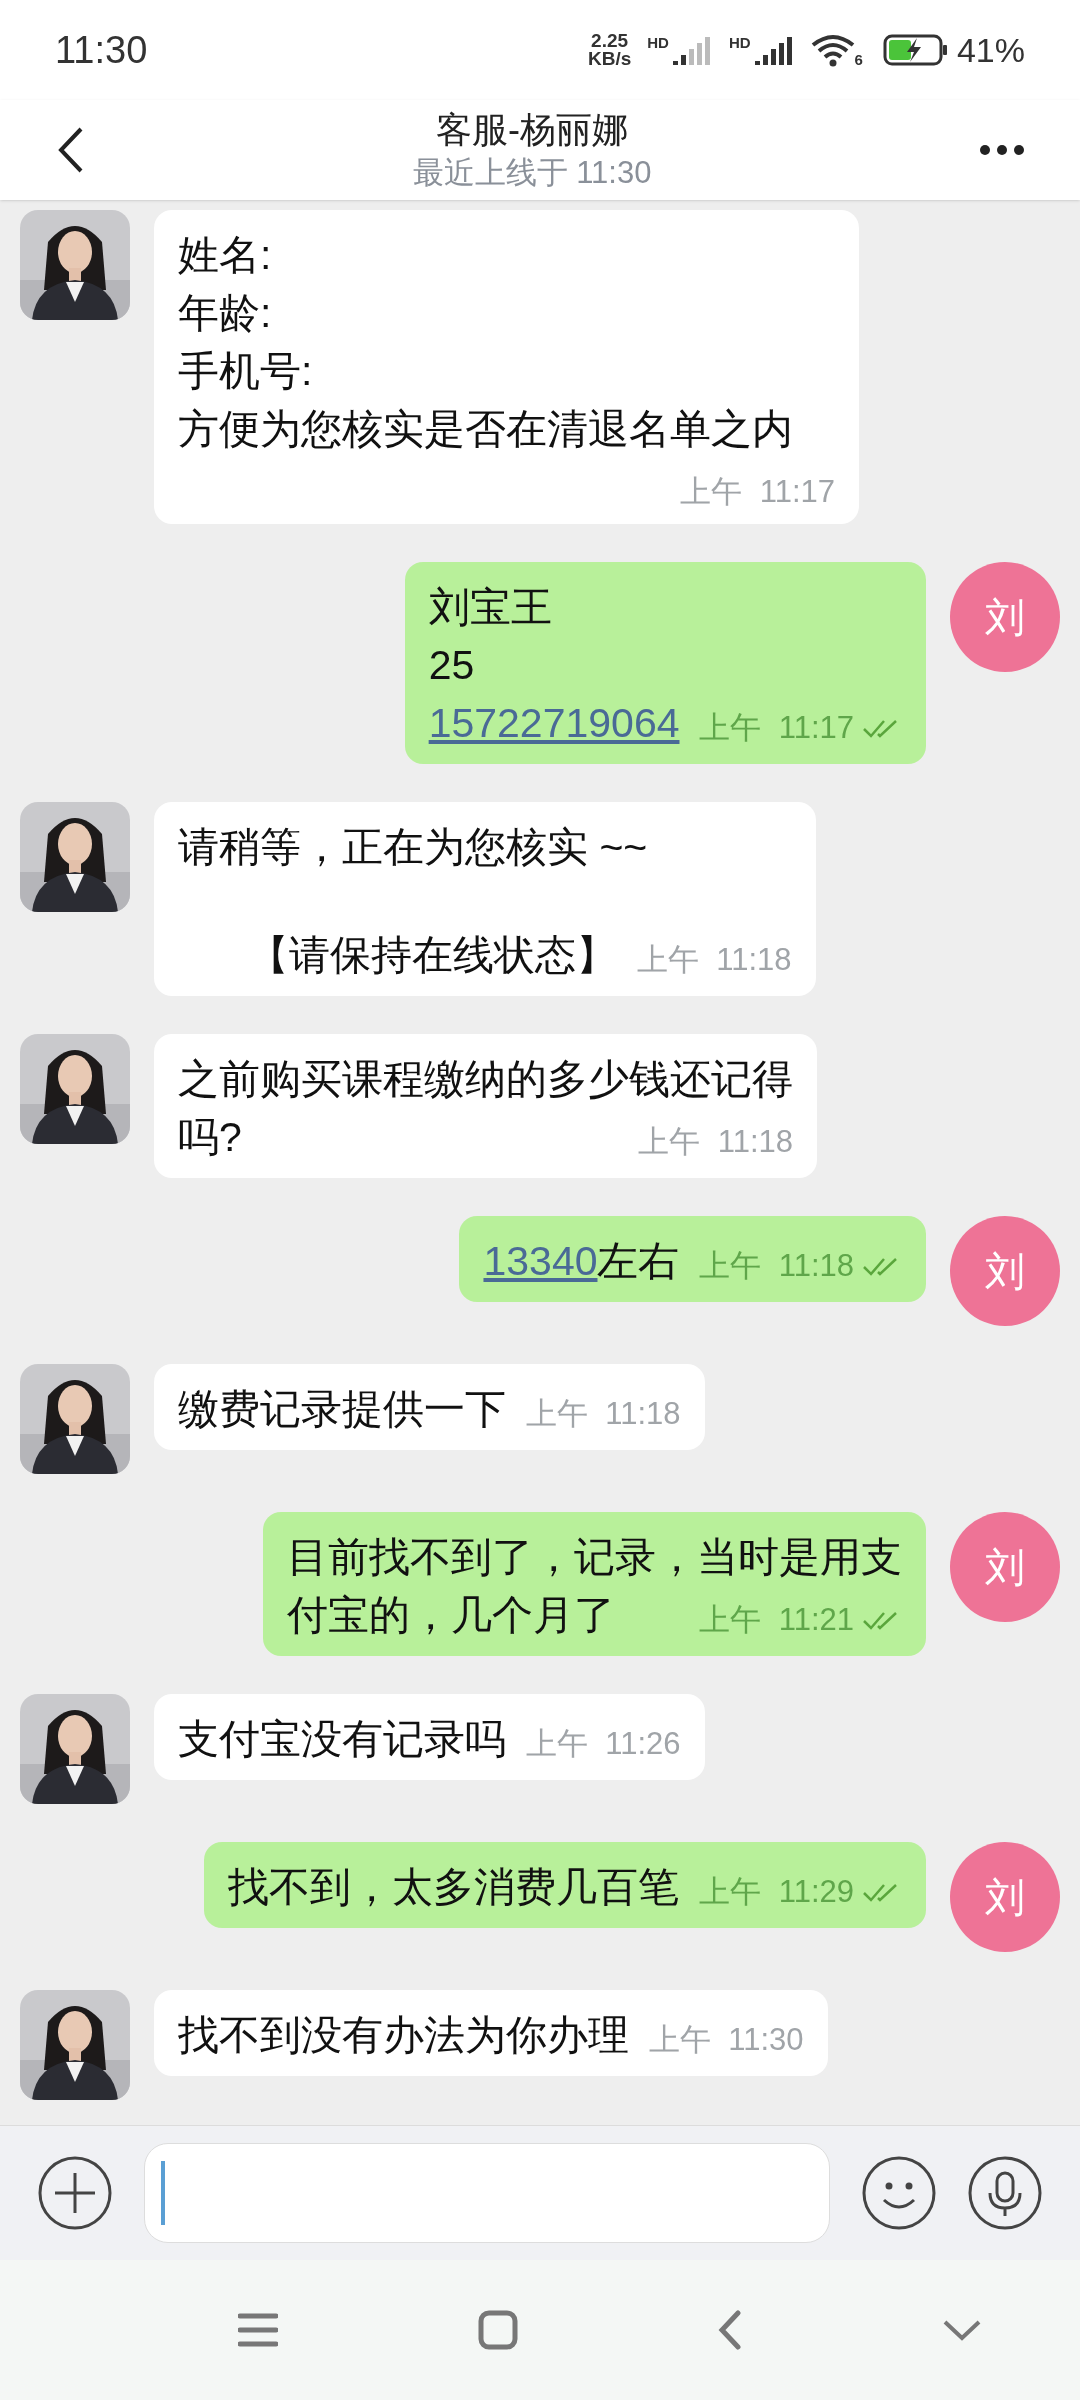 This screenshot has width=1080, height=2400. Describe the element at coordinates (485, 429) in the screenshot. I see `message-text: 方便为您核实是否在清退名单之内` at that location.